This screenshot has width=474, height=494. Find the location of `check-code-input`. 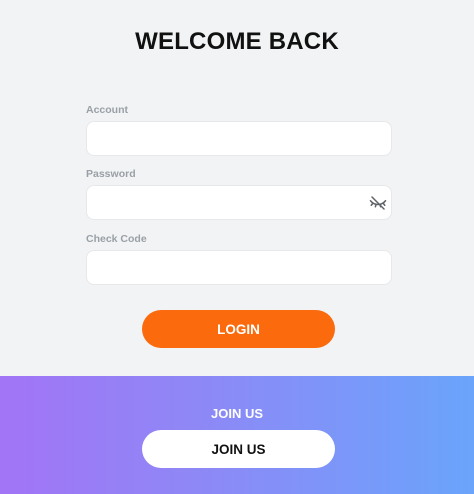

check-code-input is located at coordinates (239, 267).